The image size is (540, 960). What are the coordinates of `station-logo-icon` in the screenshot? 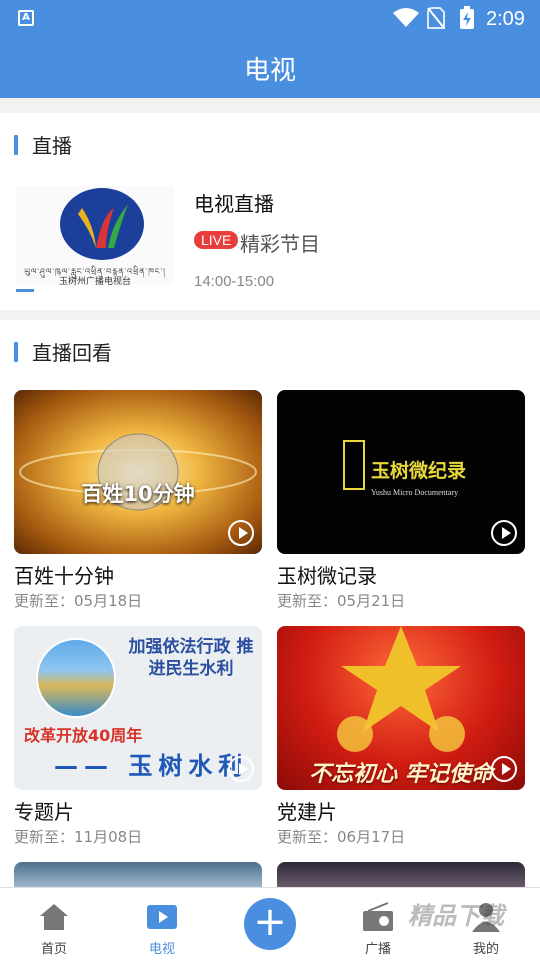 It's located at (102, 224).